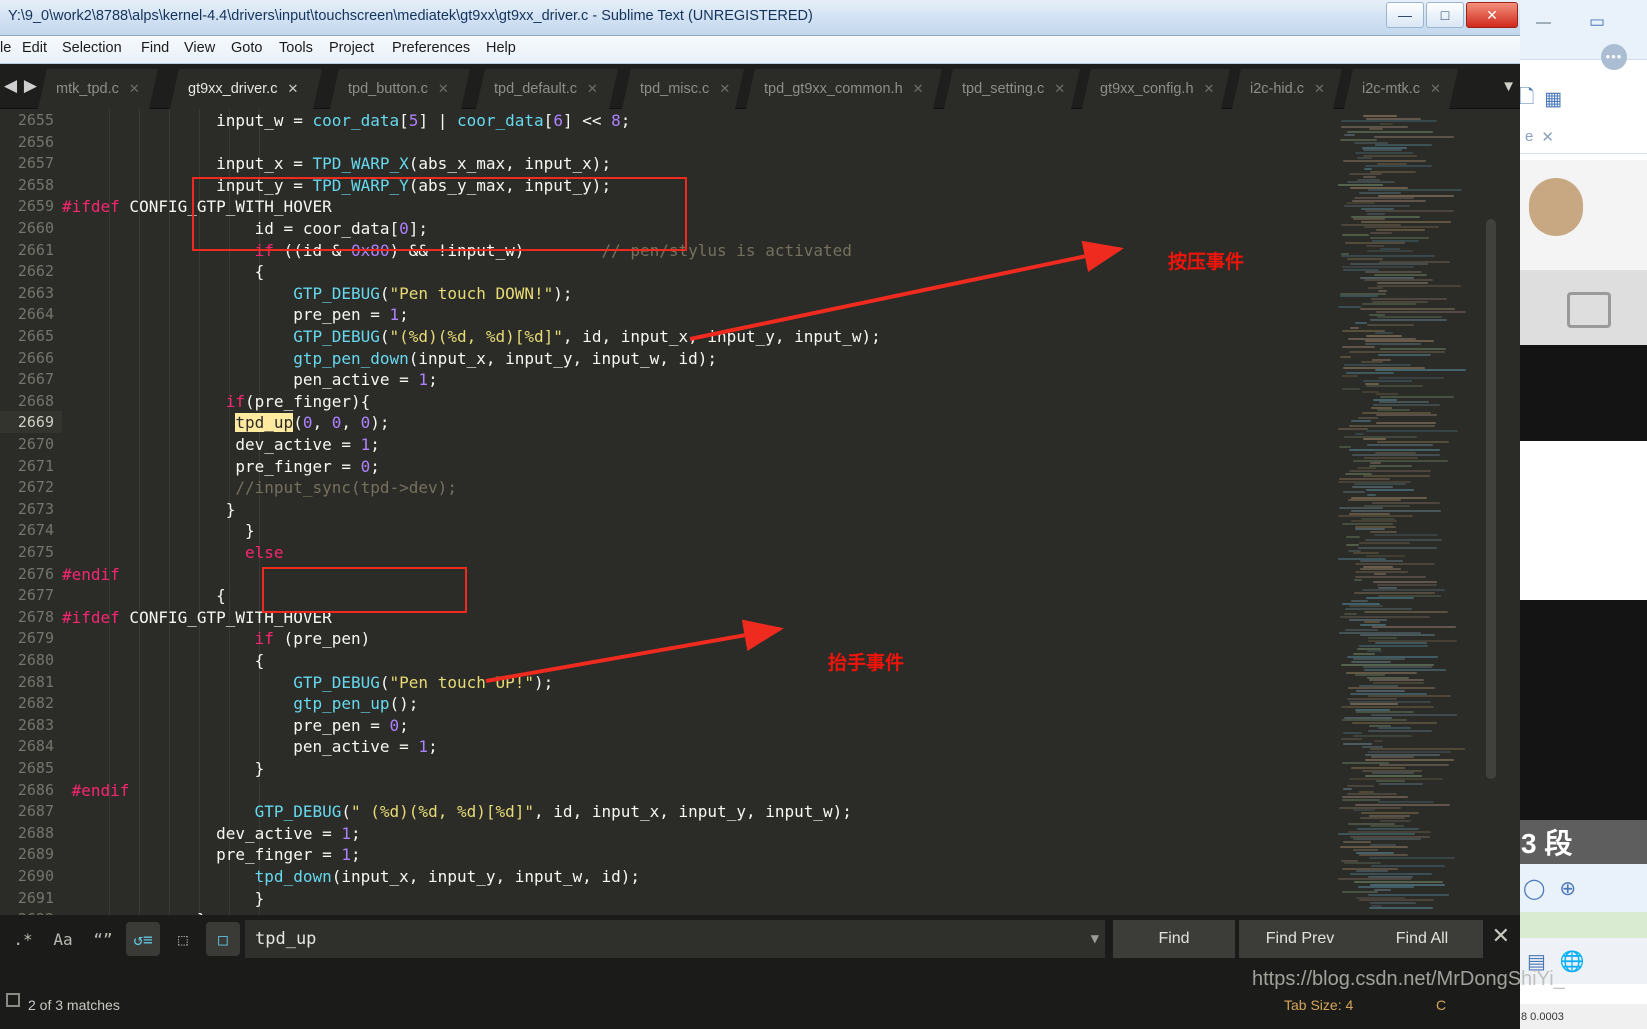  Describe the element at coordinates (103, 939) in the screenshot. I see `whole-word-icon: “”` at that location.